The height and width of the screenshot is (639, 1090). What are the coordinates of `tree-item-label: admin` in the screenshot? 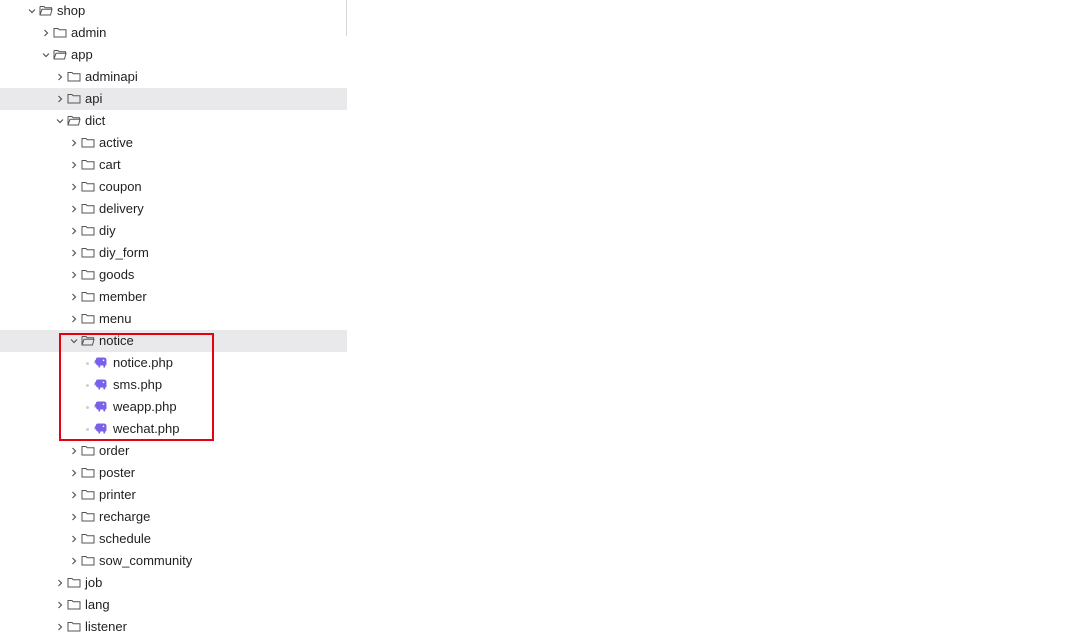 It's located at (89, 32).